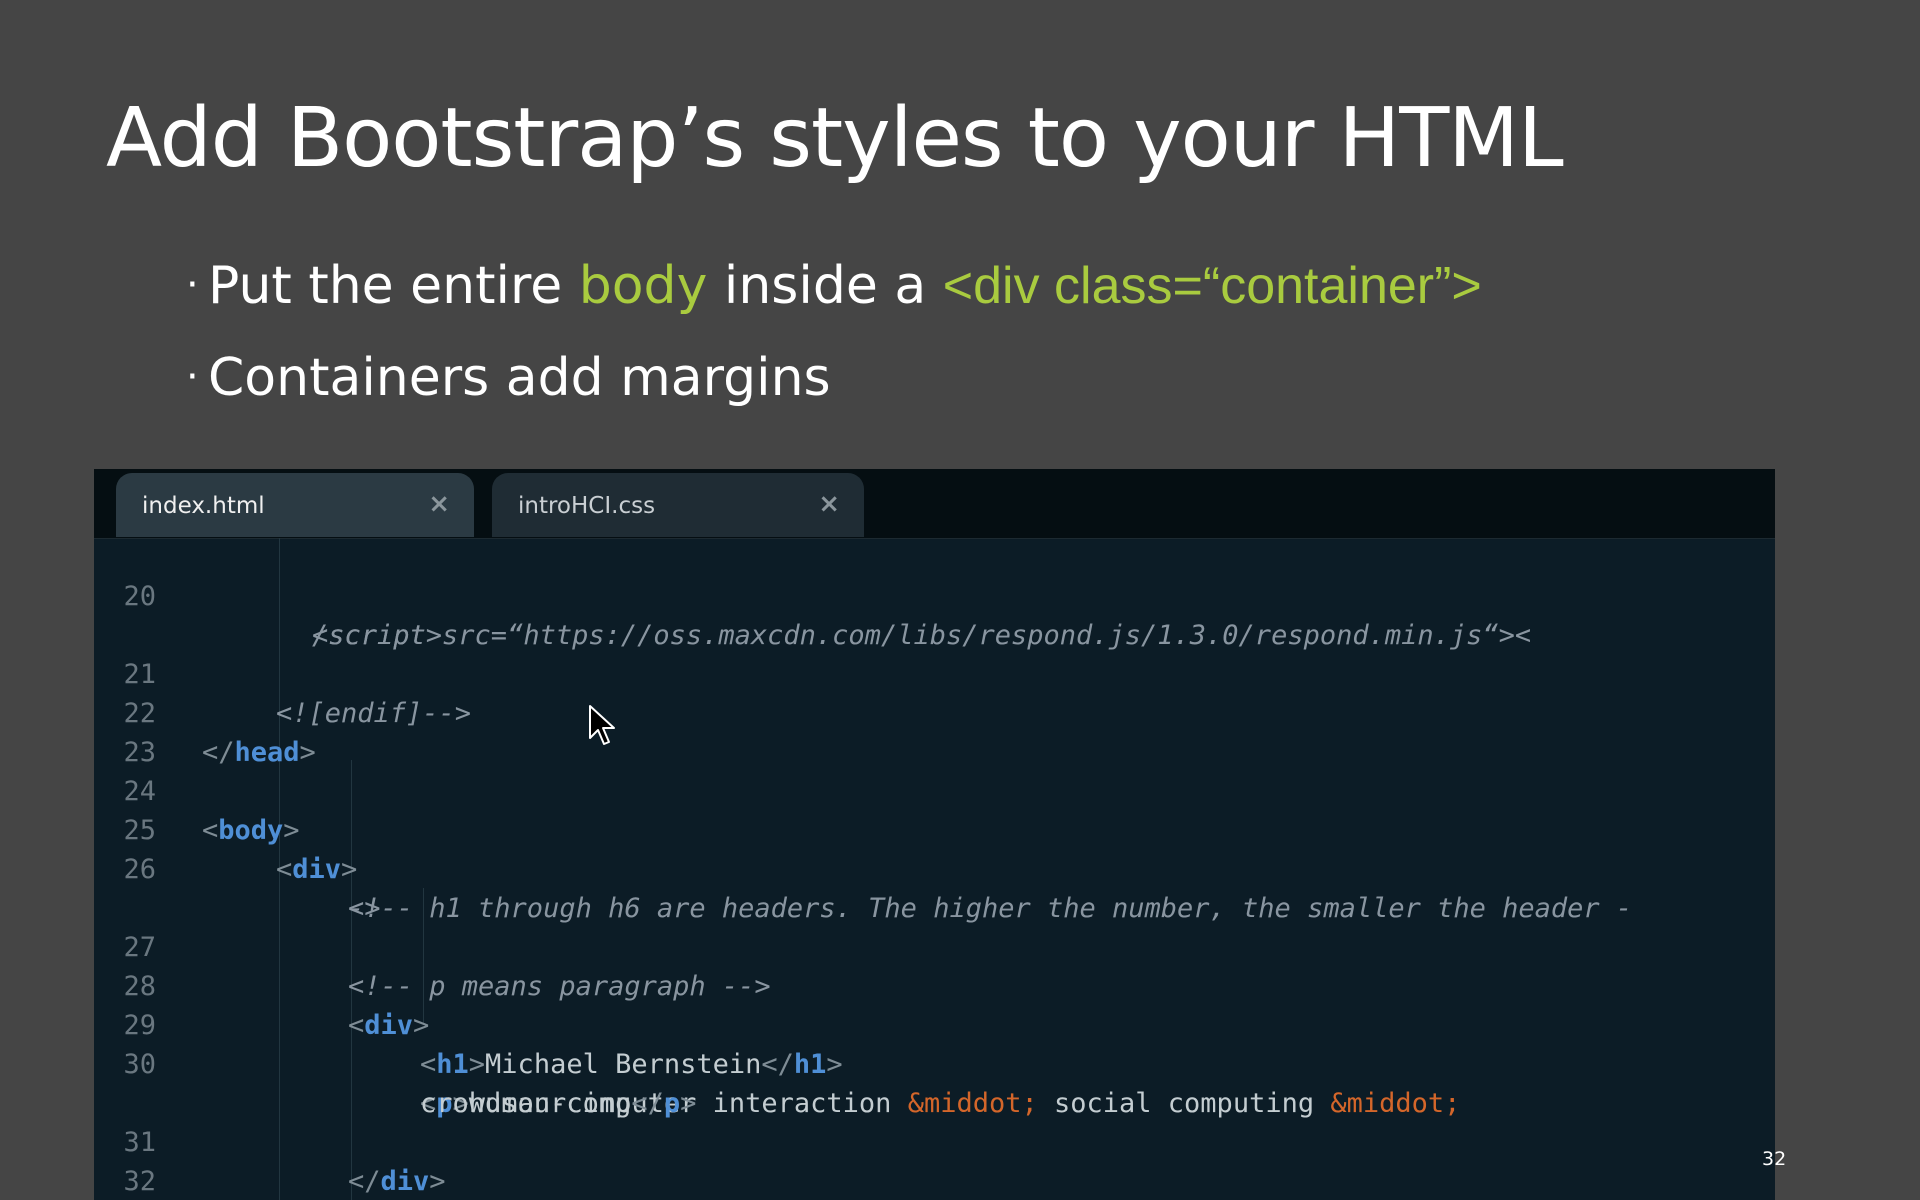  I want to click on code-line: 32, so click(934, 1160).